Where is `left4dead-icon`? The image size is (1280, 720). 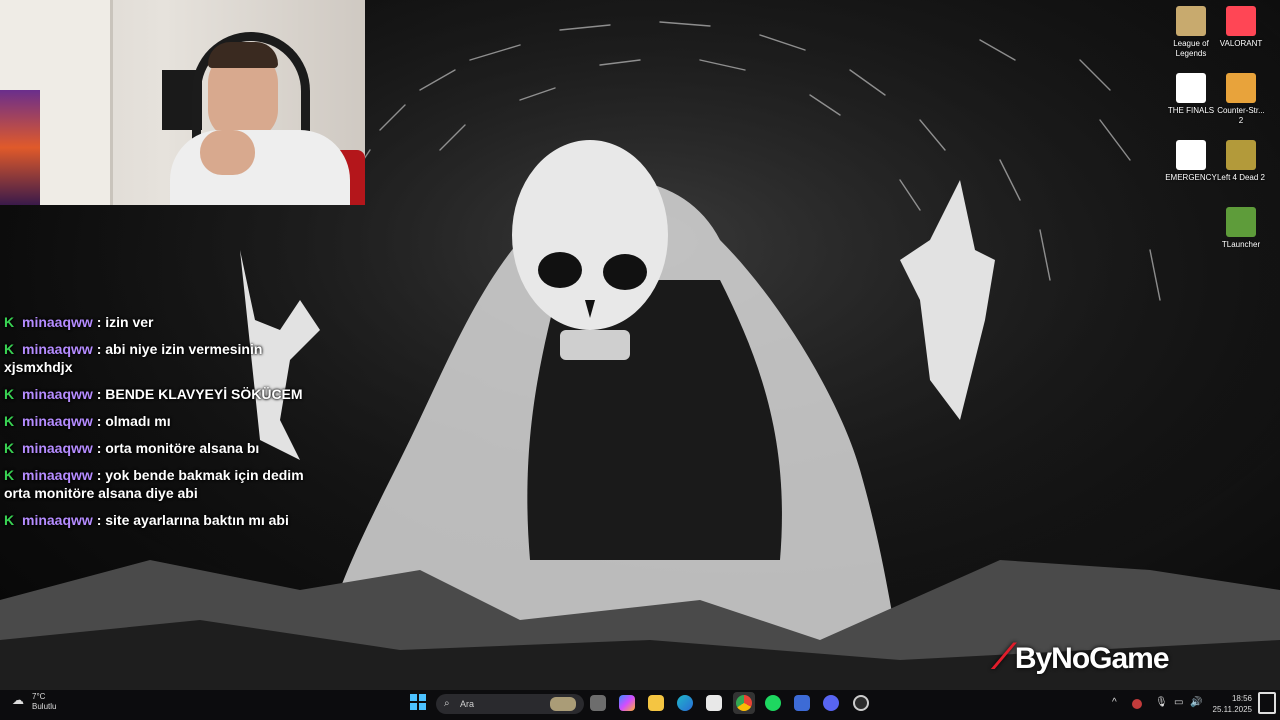
left4dead-icon is located at coordinates (1241, 155).